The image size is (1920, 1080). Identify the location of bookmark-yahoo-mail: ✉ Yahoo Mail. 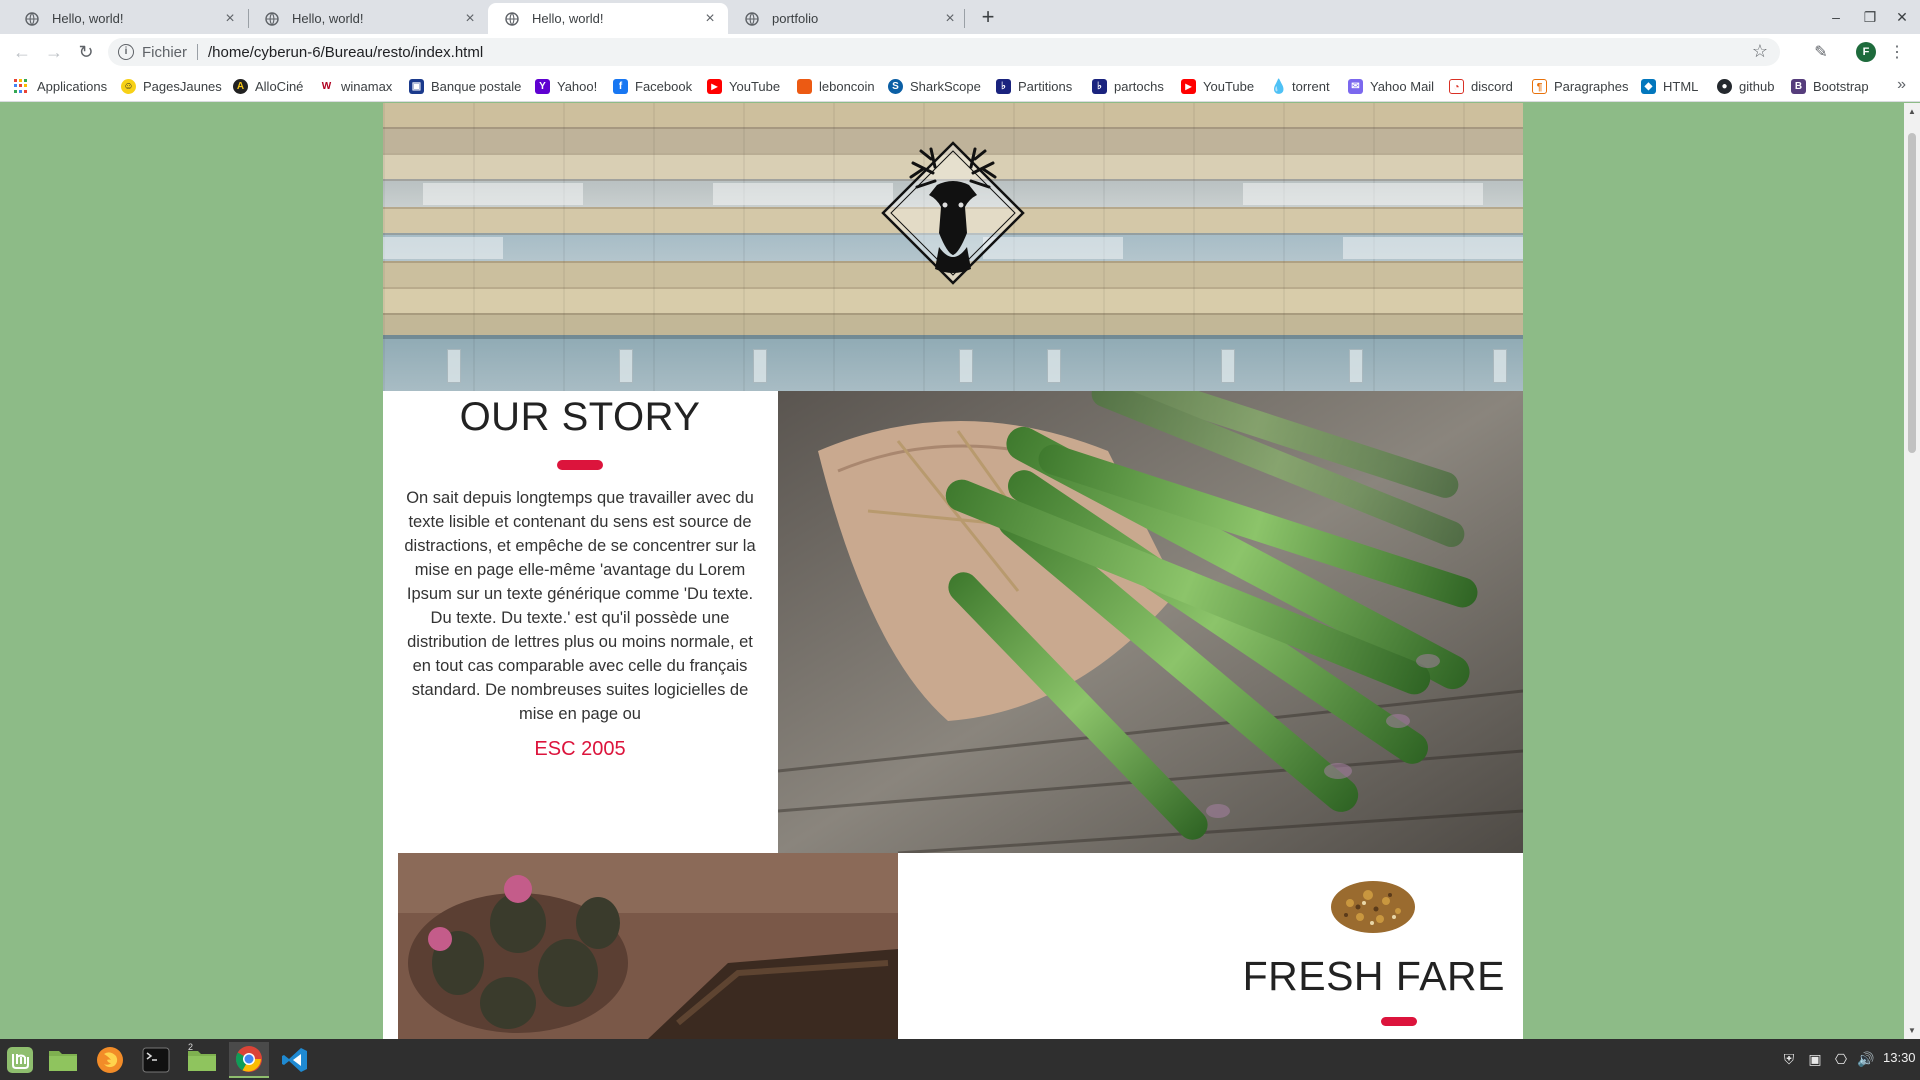
(1391, 86).